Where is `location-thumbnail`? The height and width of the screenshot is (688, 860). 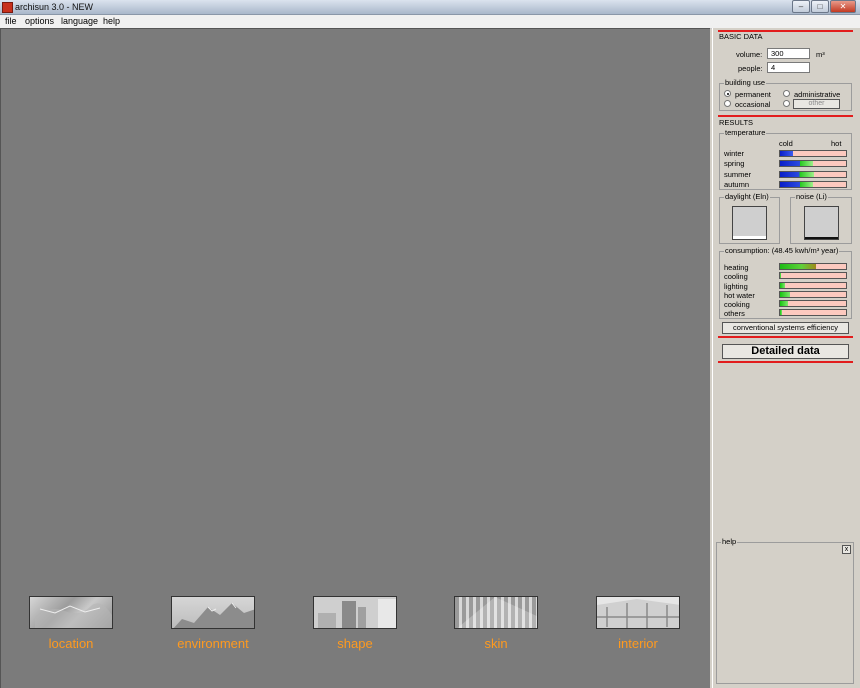
location-thumbnail is located at coordinates (71, 612).